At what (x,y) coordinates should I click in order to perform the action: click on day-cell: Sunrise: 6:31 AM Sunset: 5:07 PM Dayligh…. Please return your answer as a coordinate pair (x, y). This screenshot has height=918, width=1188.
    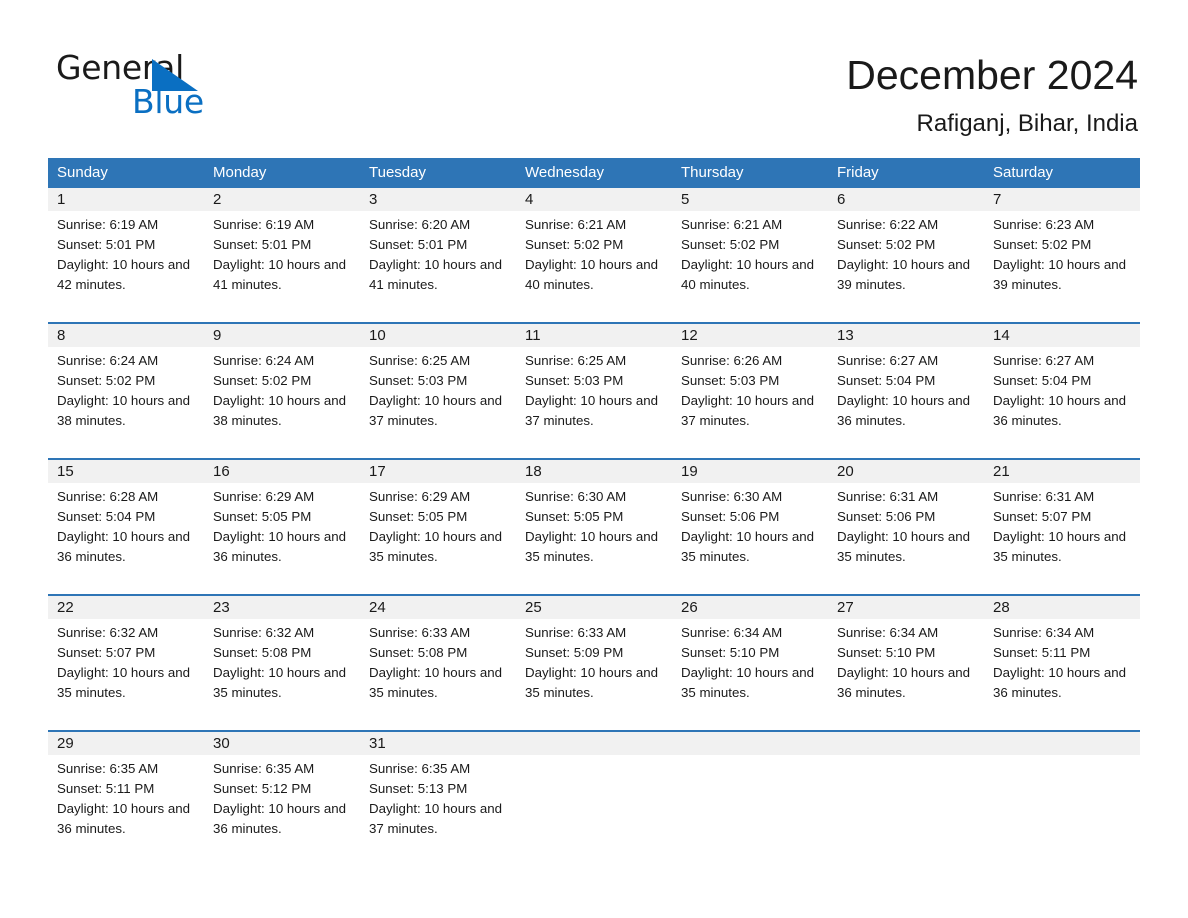
    Looking at the image, I should click on (1062, 539).